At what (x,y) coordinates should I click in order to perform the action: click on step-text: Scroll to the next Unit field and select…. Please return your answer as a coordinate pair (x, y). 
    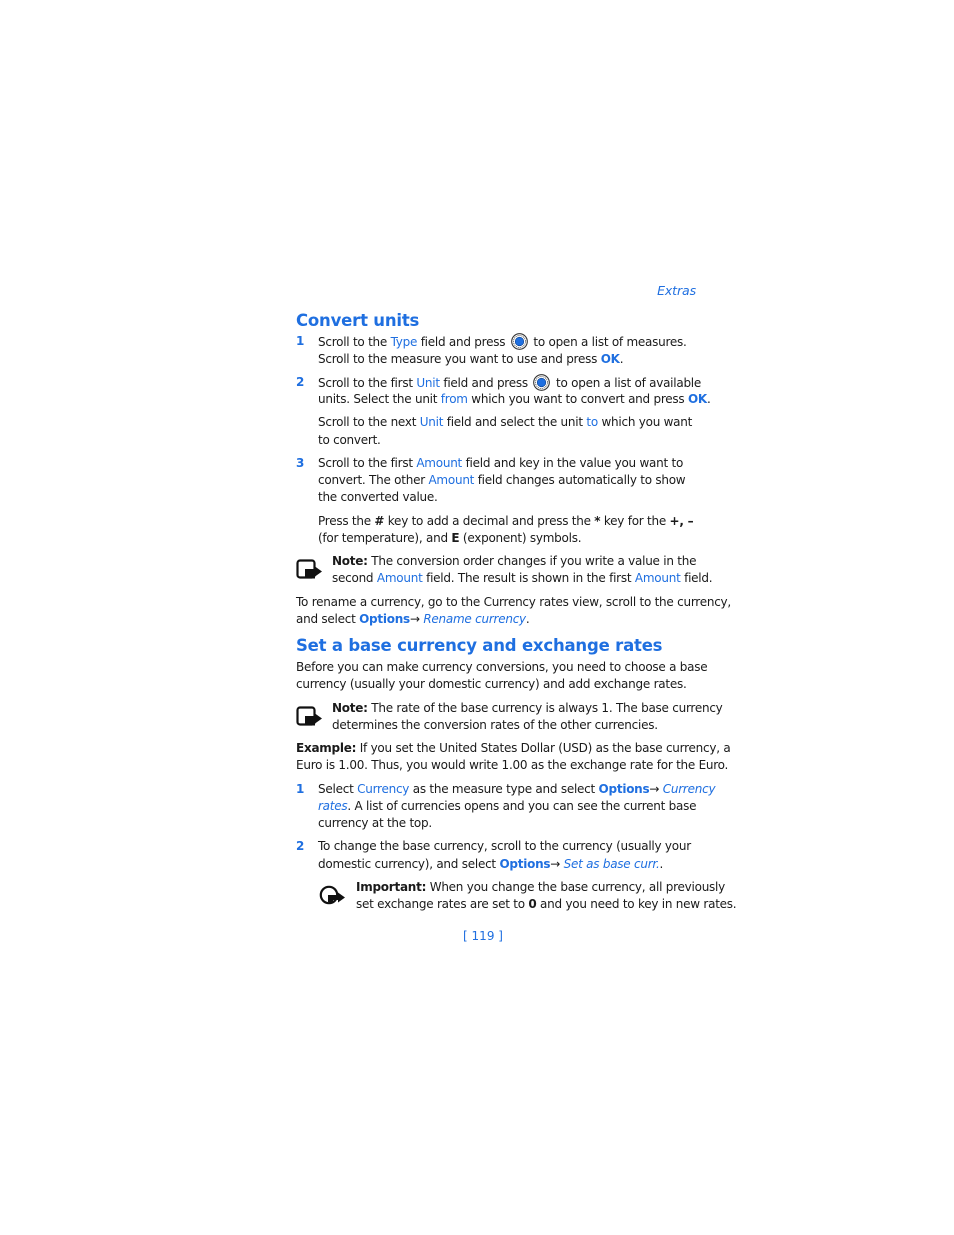
    Looking at the image, I should click on (505, 422).